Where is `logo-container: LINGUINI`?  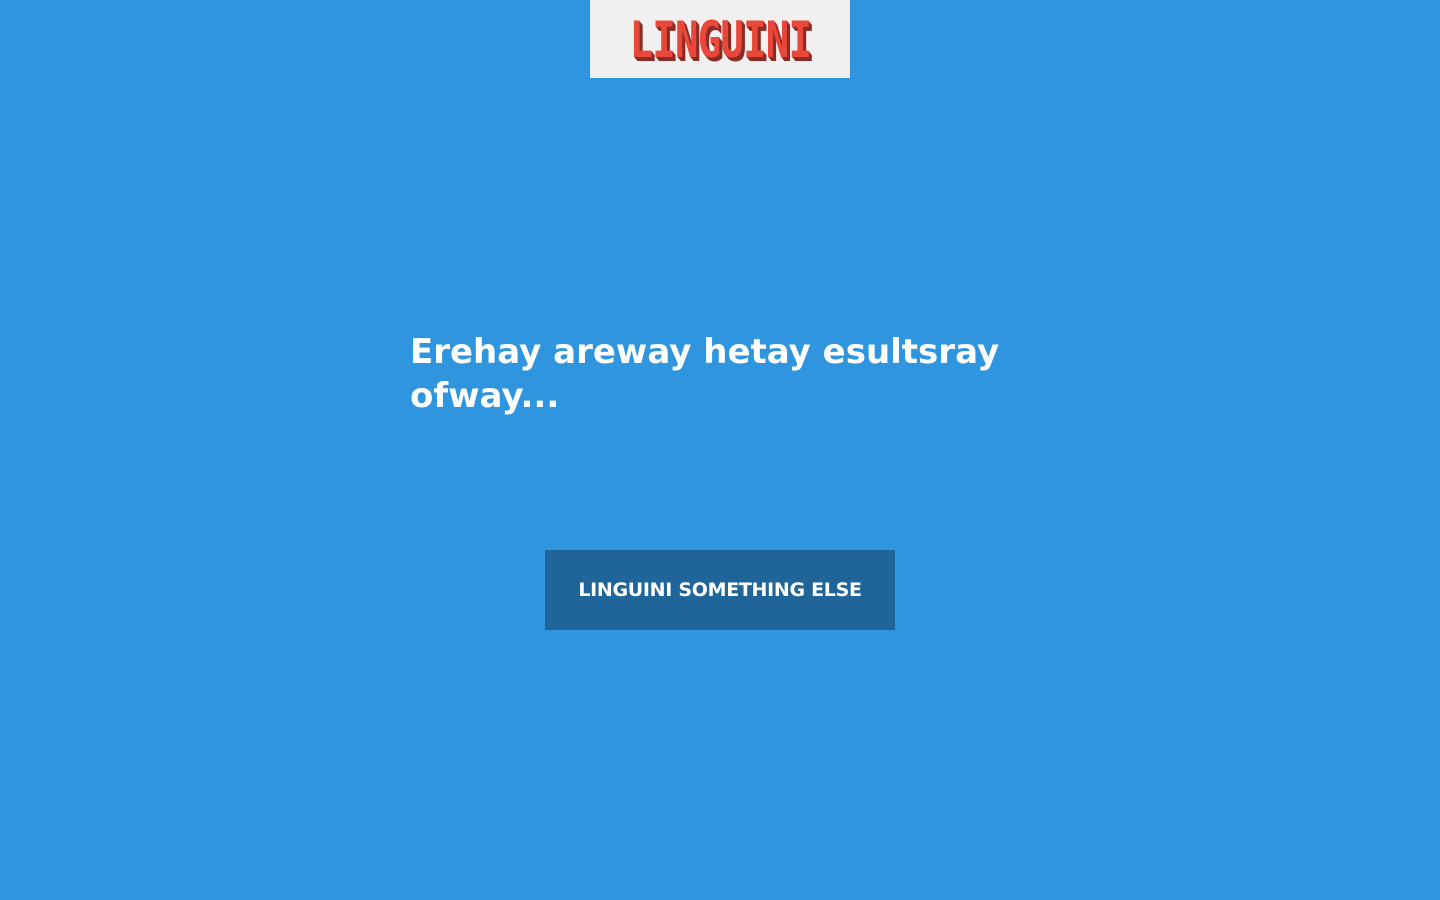
logo-container: LINGUINI is located at coordinates (720, 39).